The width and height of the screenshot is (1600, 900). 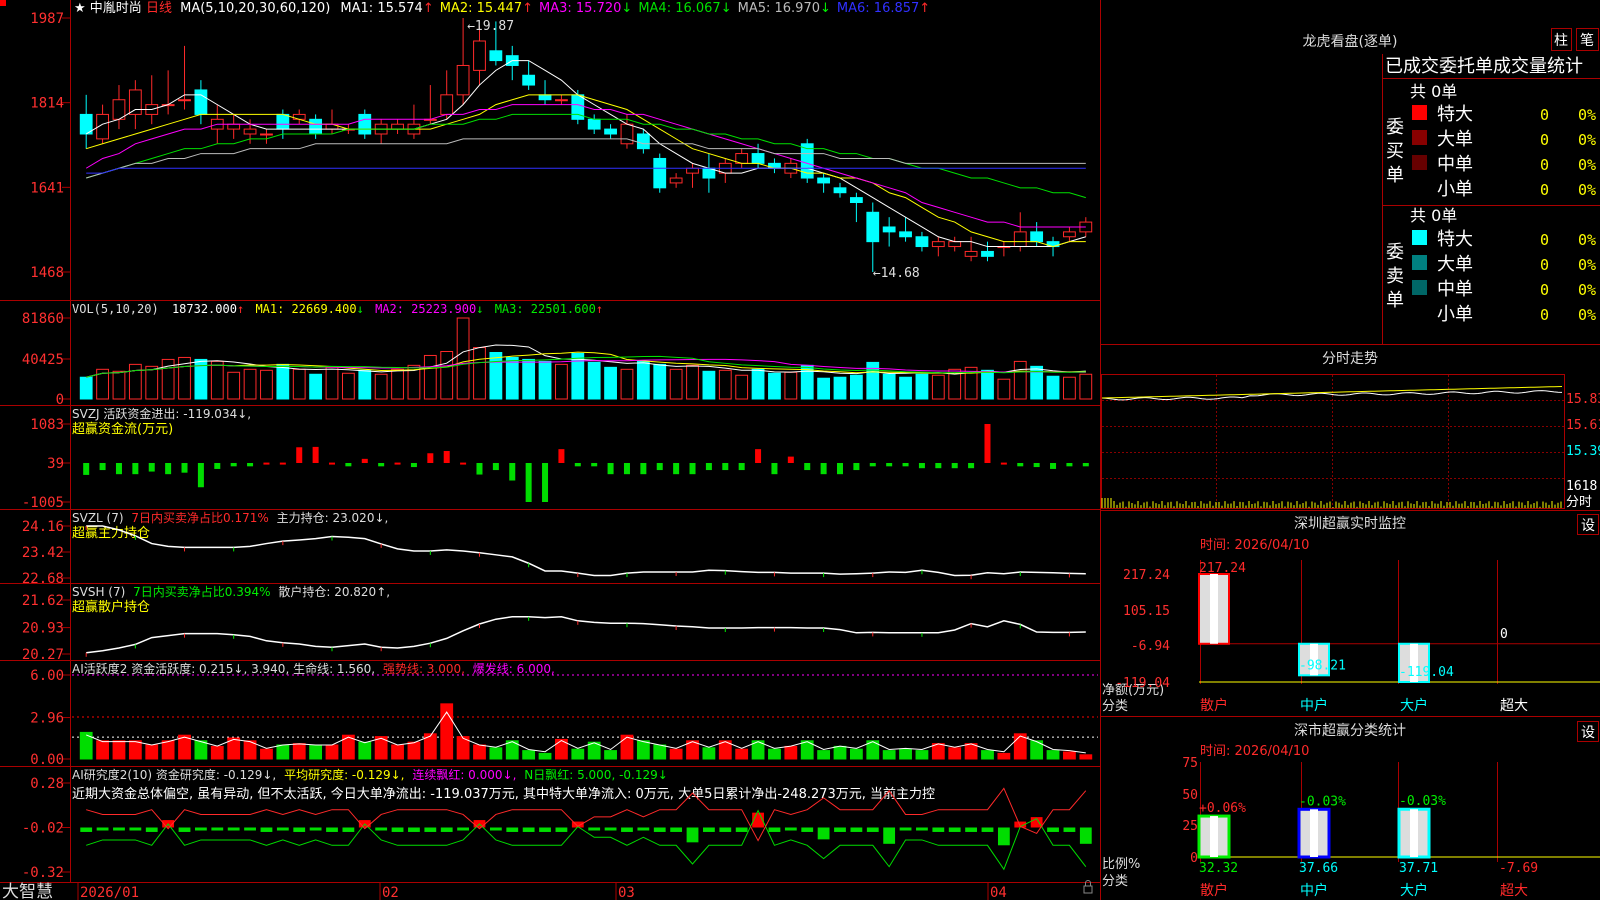 I want to click on axis-label: 0.28, so click(x=47, y=784).